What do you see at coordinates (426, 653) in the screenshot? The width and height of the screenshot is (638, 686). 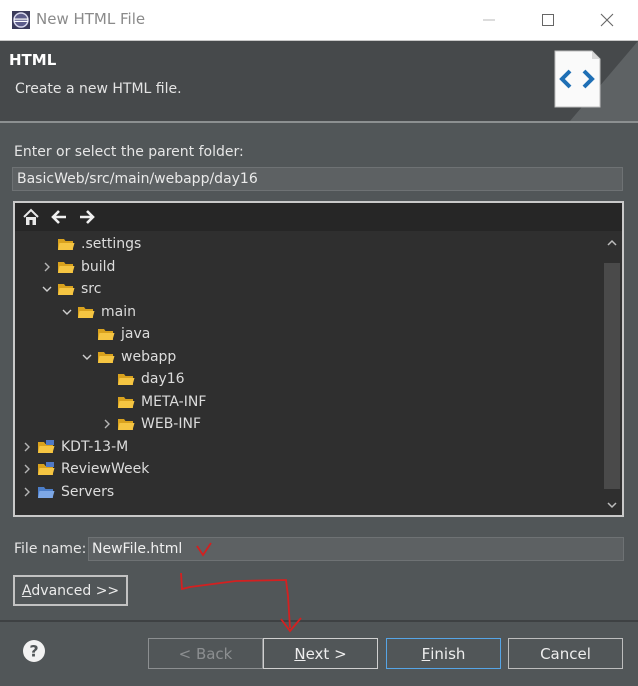 I see `finish-mnemonic: F` at bounding box center [426, 653].